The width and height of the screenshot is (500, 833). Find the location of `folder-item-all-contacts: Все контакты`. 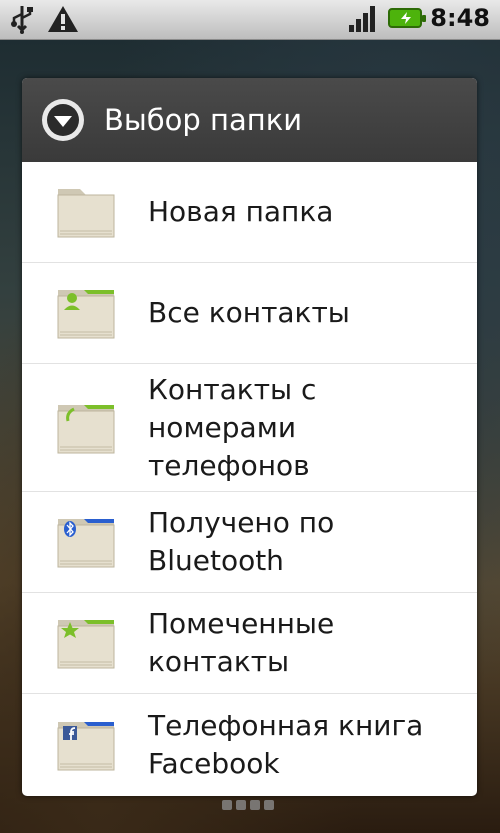

folder-item-all-contacts: Все контакты is located at coordinates (249, 313).